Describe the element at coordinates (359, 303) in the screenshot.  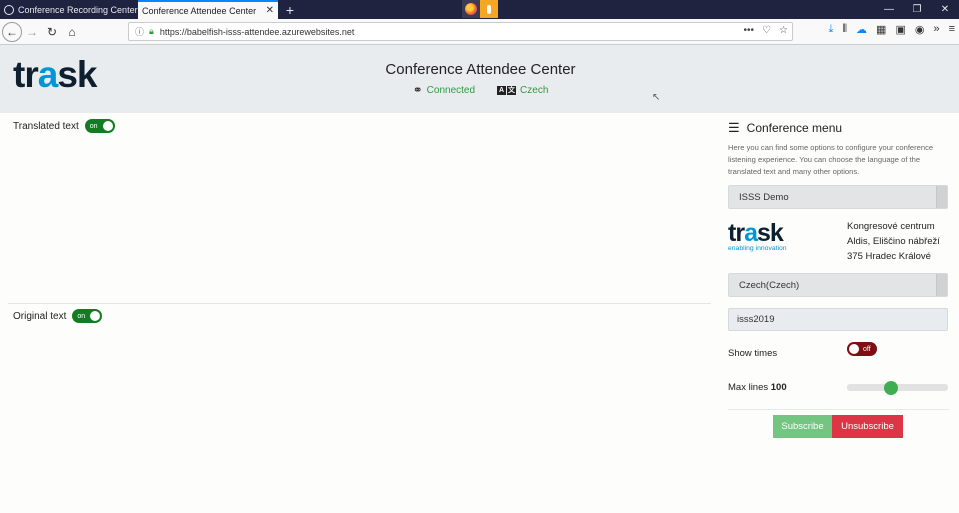
I see `panel-divider` at that location.